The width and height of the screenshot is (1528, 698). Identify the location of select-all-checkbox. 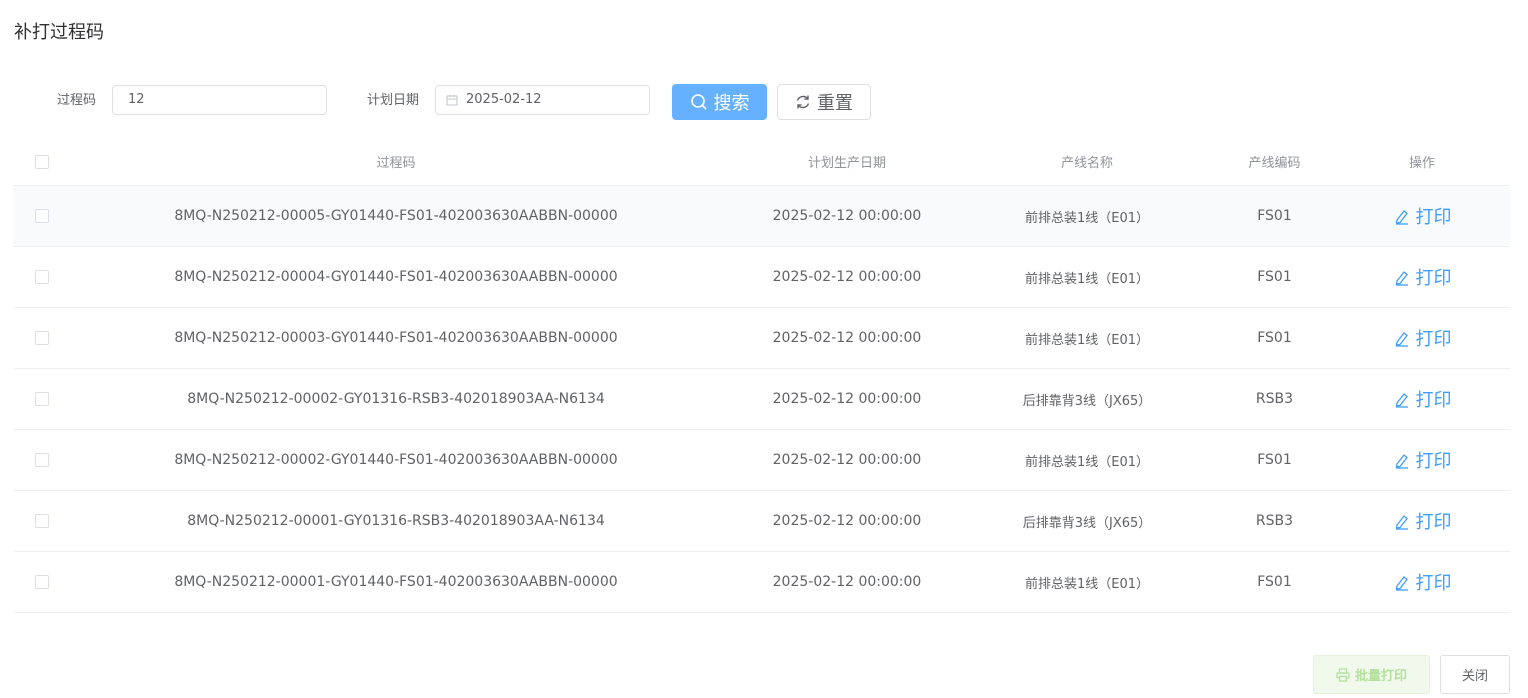
(42, 161).